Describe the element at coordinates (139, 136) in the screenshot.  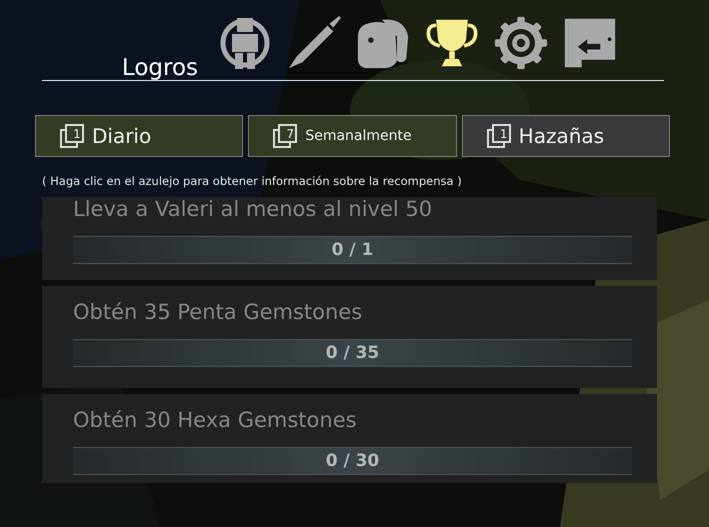
I see `tab: 1 Diario` at that location.